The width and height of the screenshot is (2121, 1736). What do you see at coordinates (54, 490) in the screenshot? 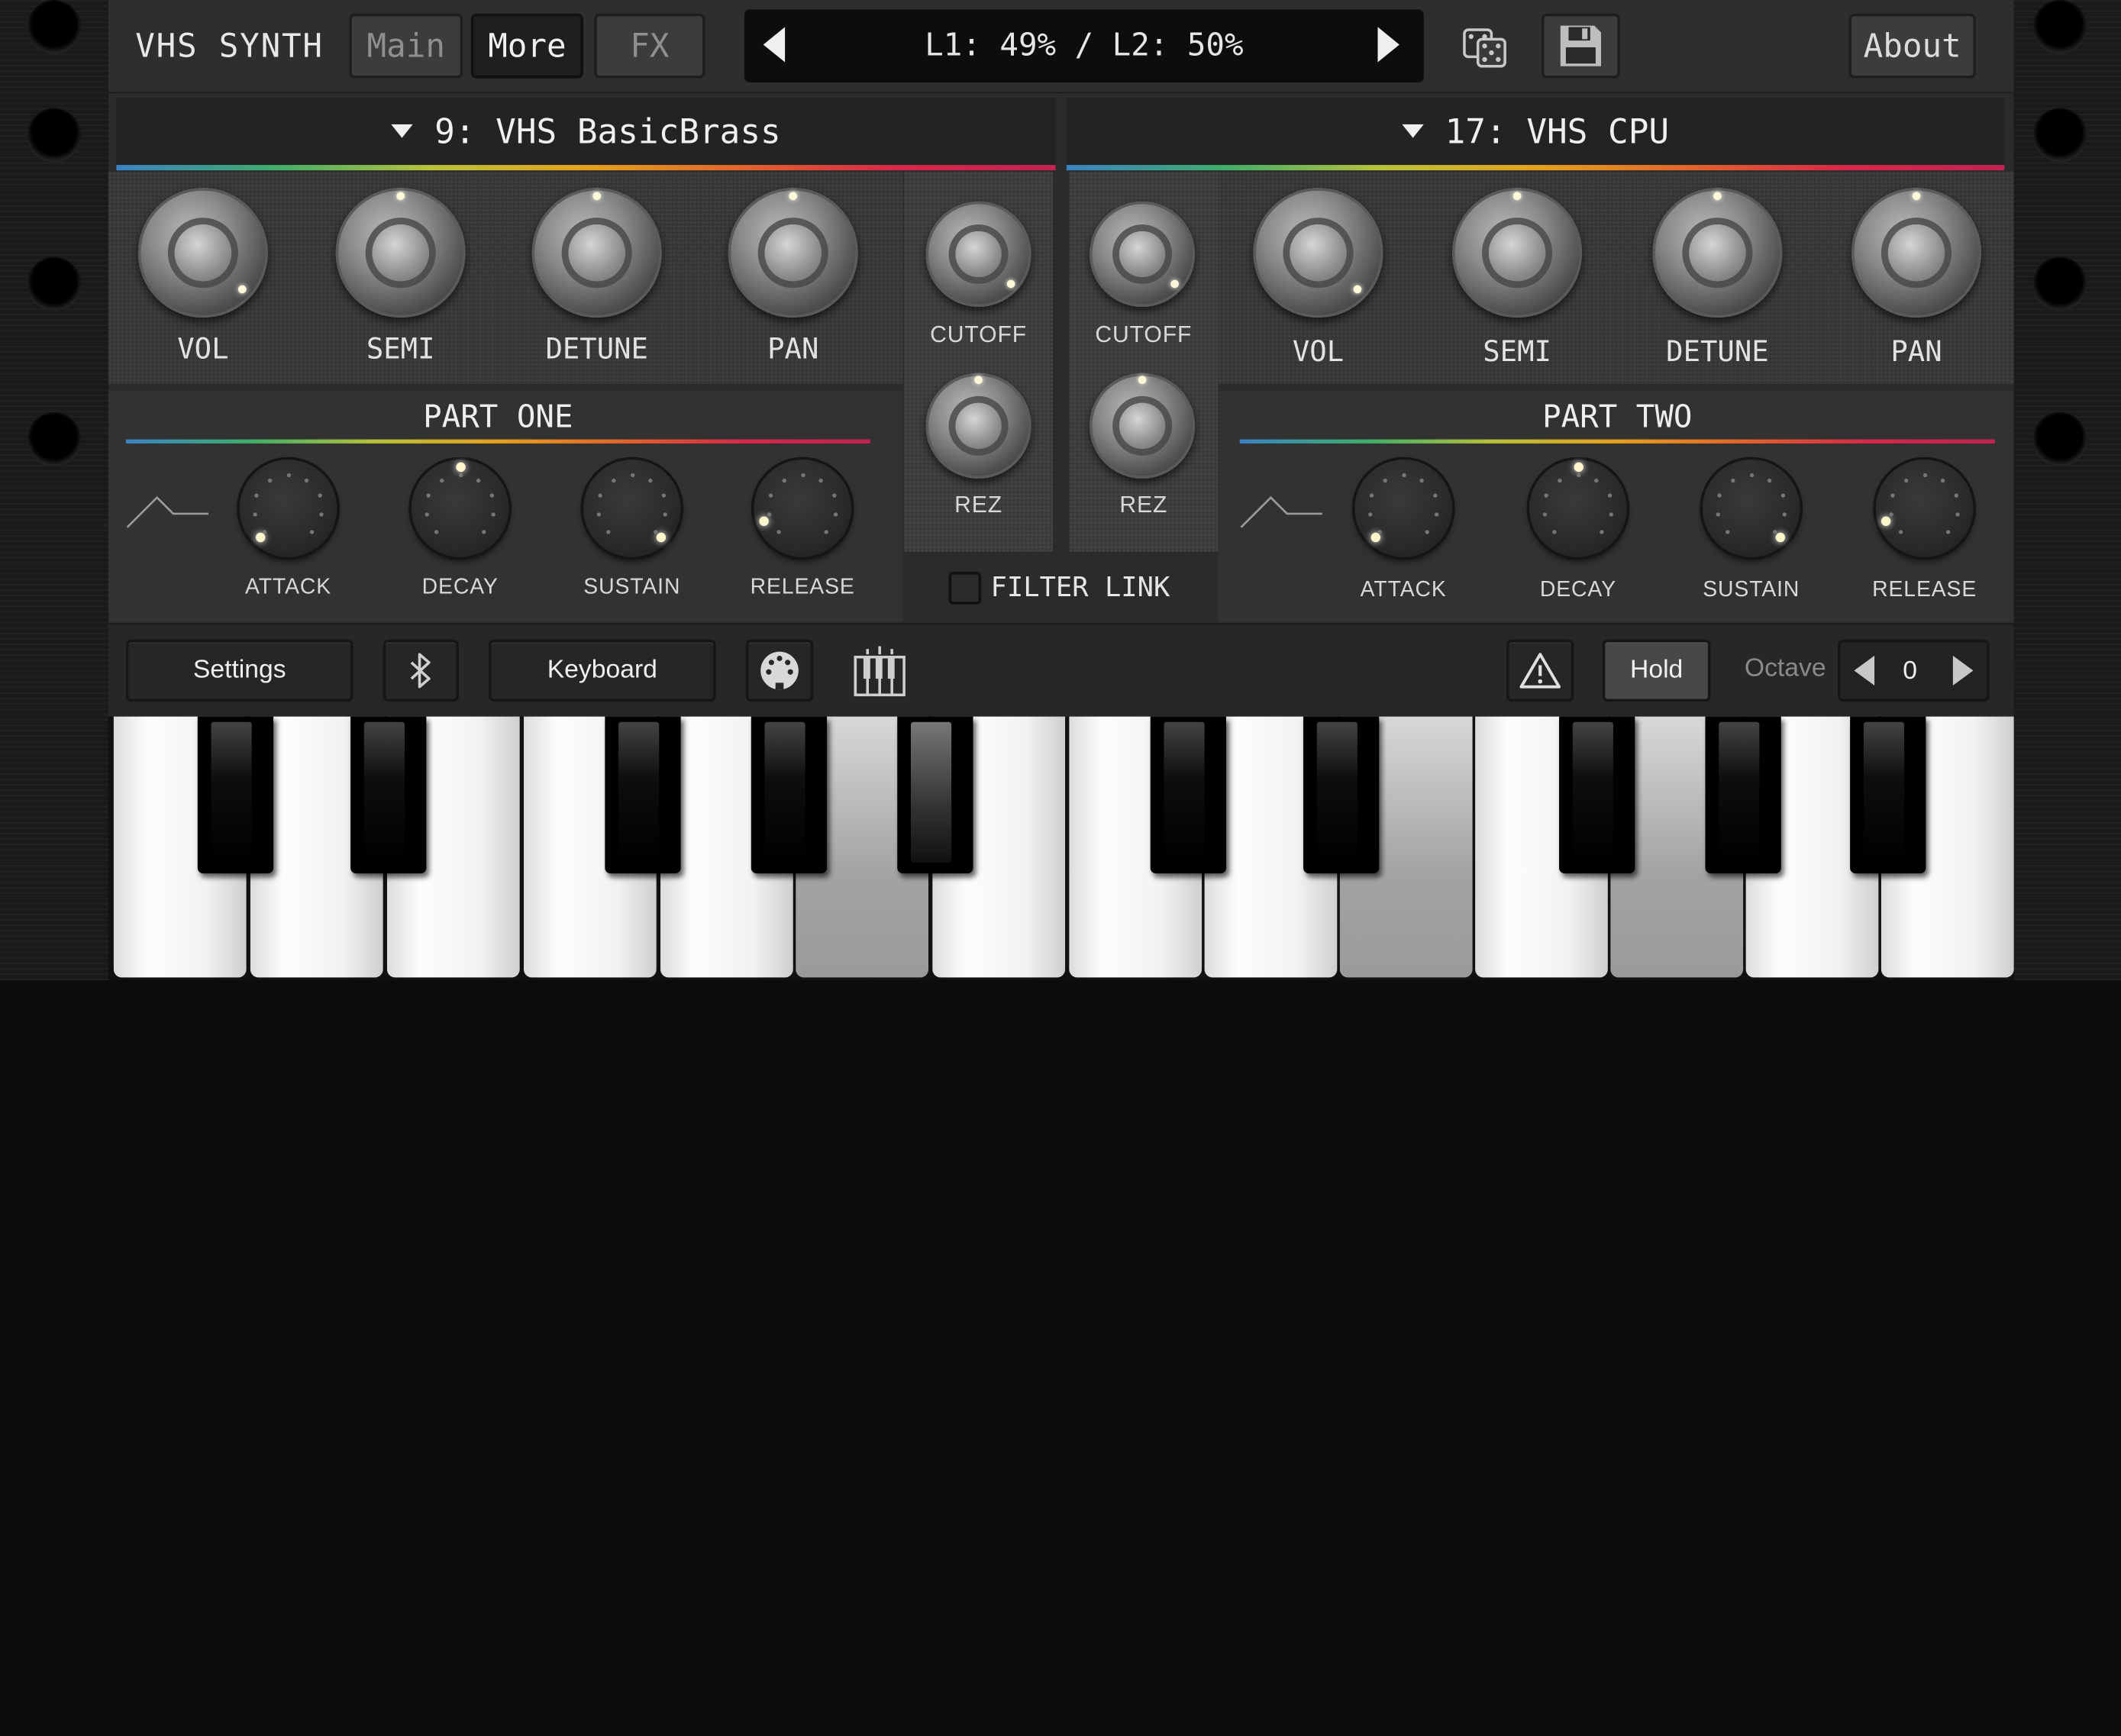
I see `left-rack-rail` at bounding box center [54, 490].